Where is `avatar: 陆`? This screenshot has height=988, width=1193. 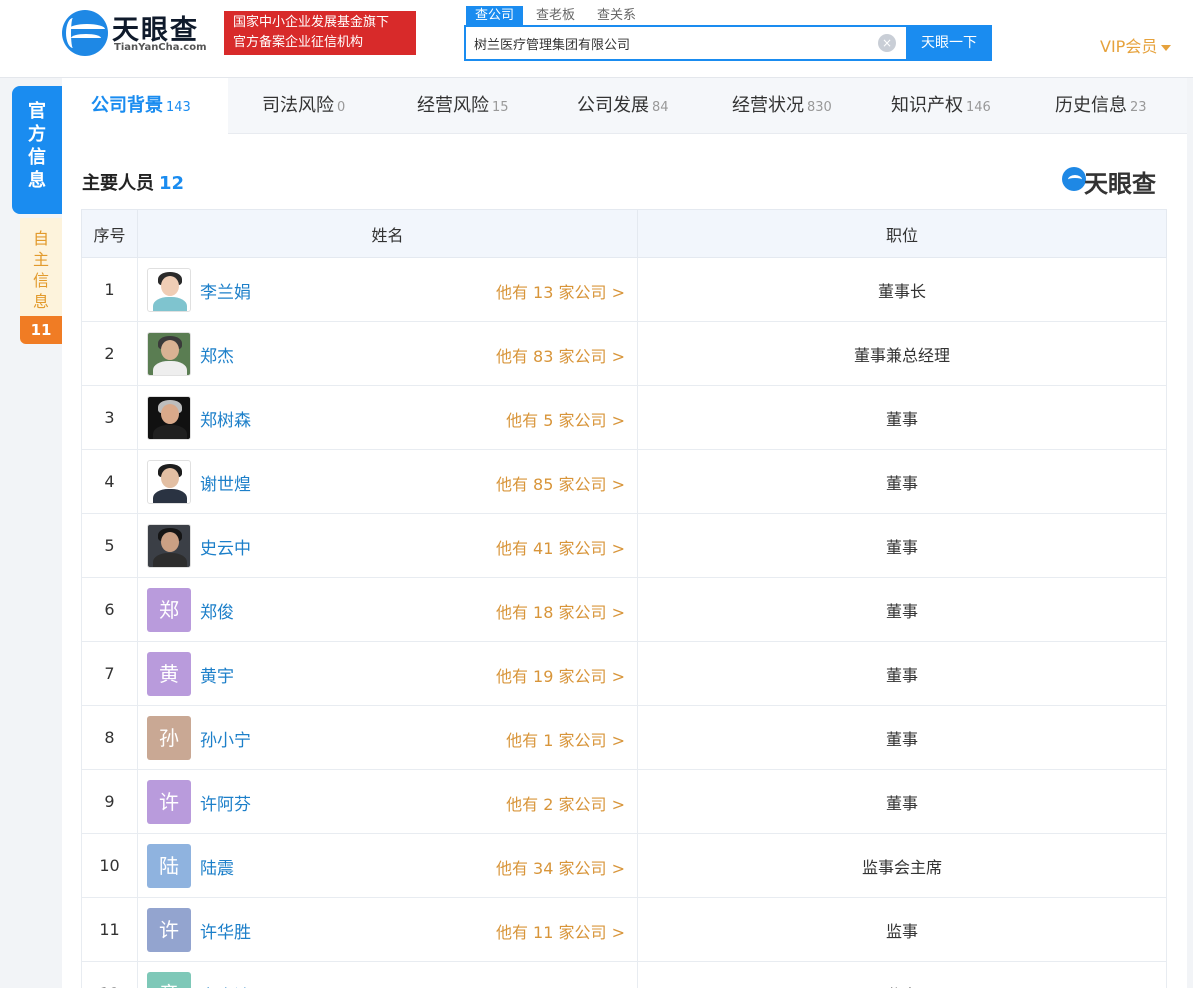
avatar: 陆 is located at coordinates (169, 866).